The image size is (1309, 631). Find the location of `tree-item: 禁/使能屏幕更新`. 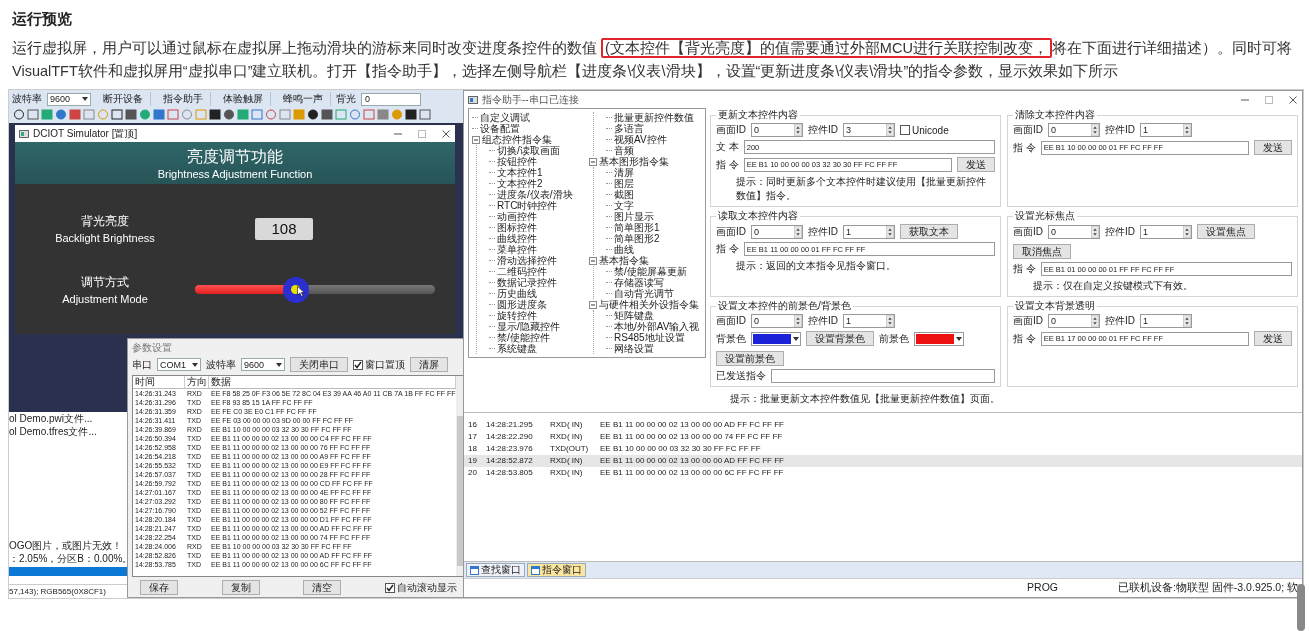

tree-item: 禁/使能屏幕更新 is located at coordinates (650, 271).